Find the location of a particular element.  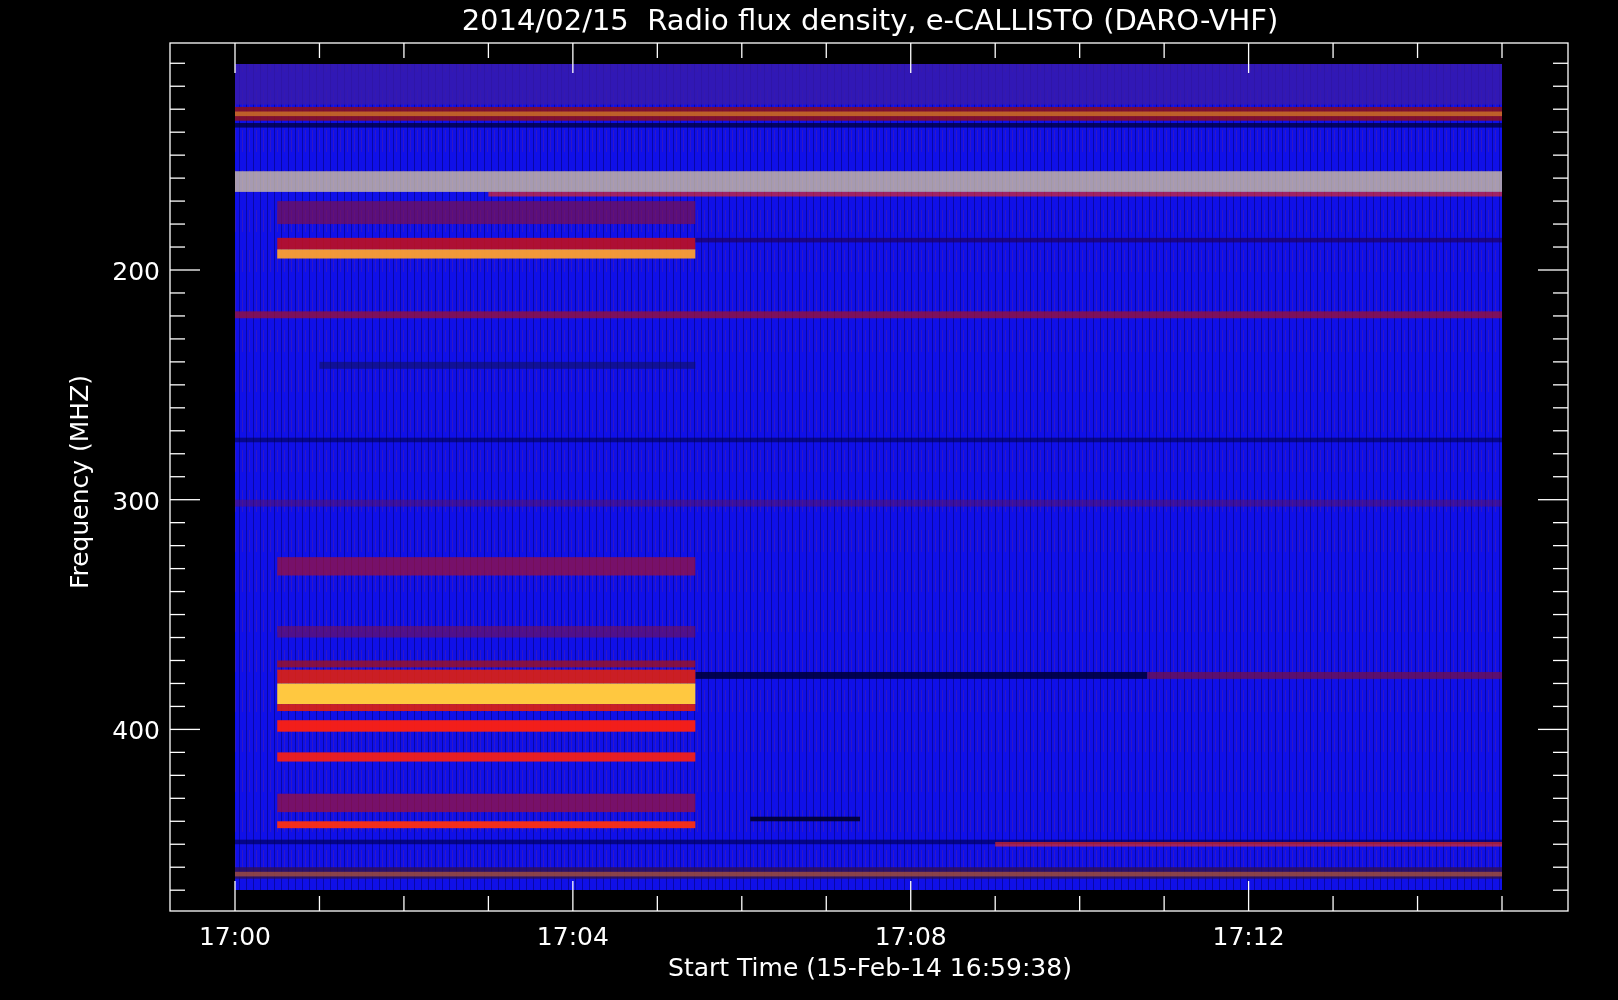

x-tick-label: 17:08 is located at coordinates (910, 936).